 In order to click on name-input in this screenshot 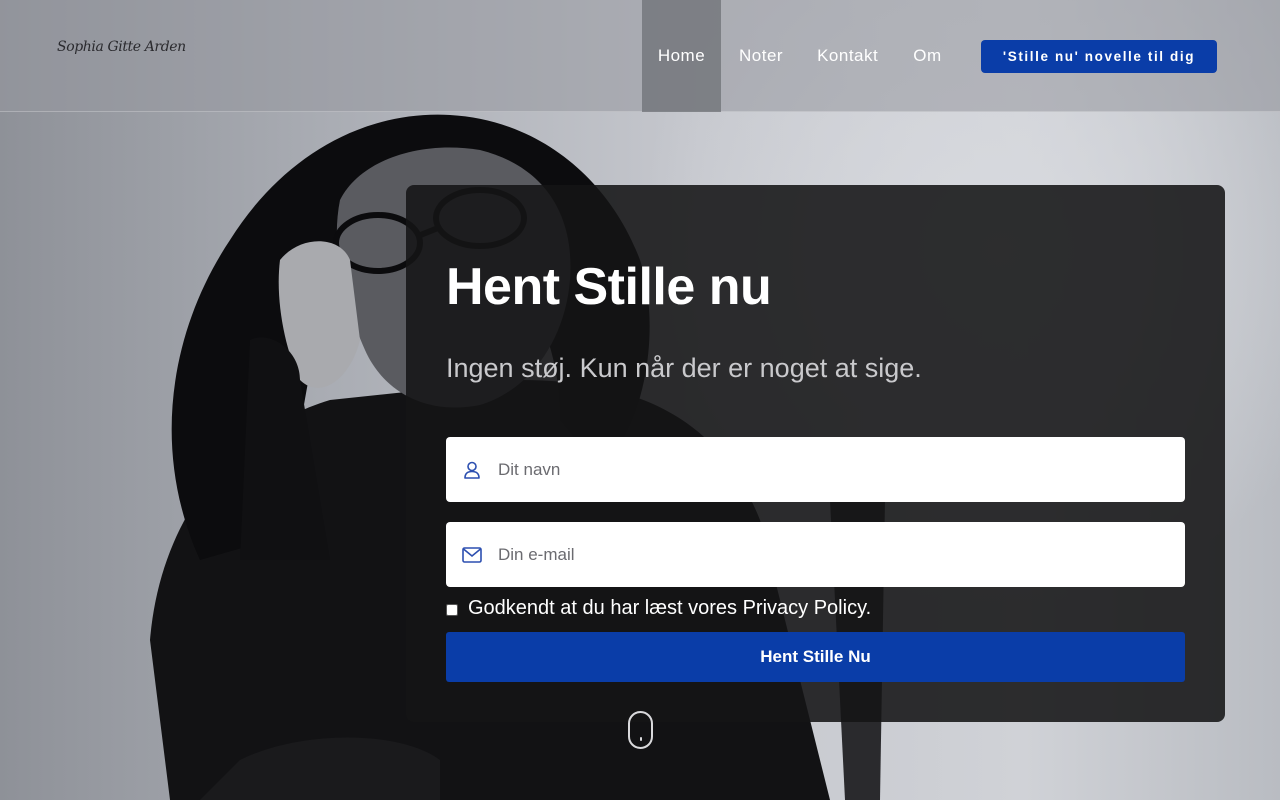, I will do `click(841, 469)`.